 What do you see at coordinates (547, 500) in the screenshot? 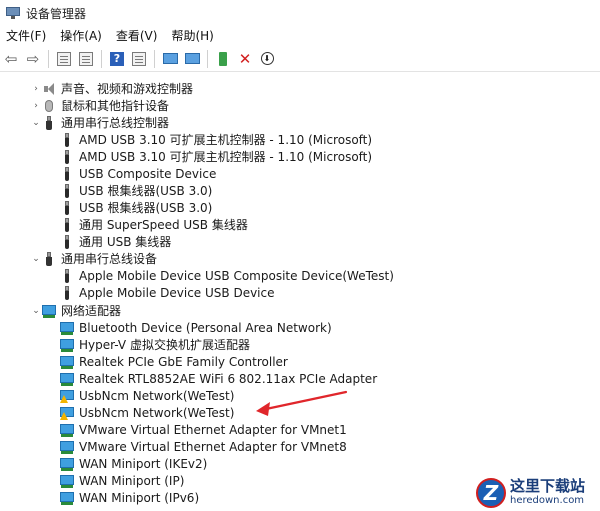
I see `watermark-en: heredown.com` at bounding box center [547, 500].